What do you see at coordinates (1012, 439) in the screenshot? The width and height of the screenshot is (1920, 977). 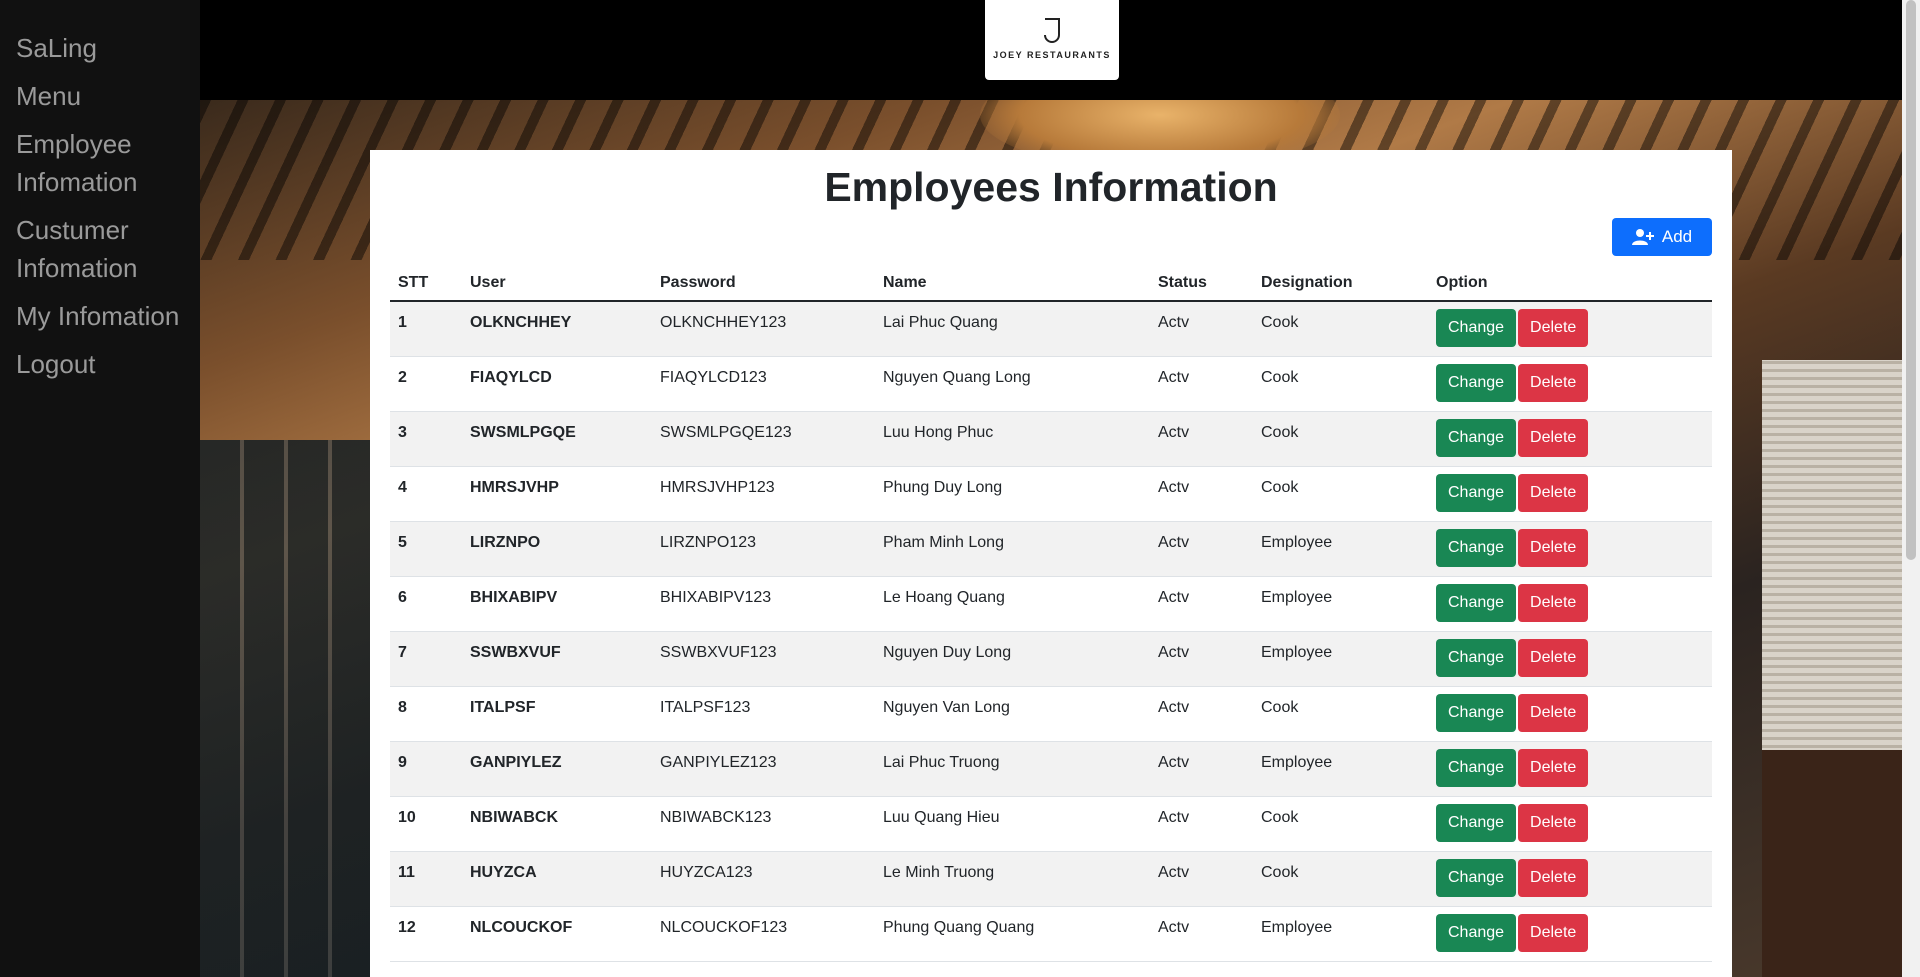 I see `cell-name: Luu Hong Phuc` at bounding box center [1012, 439].